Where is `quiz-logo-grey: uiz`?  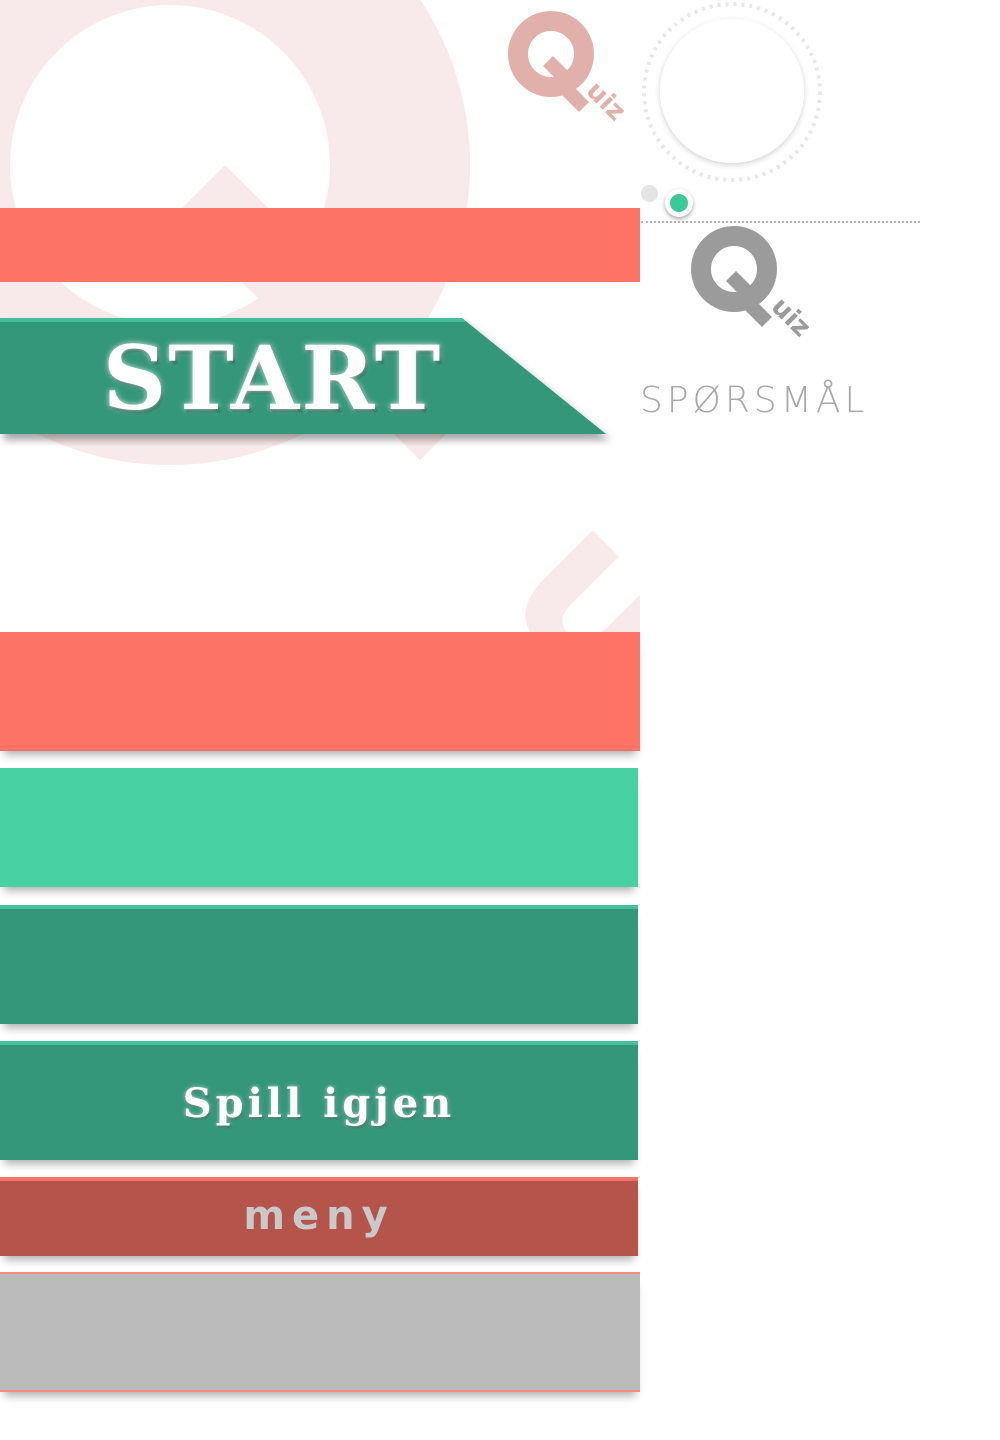
quiz-logo-grey: uiz is located at coordinates (753, 284).